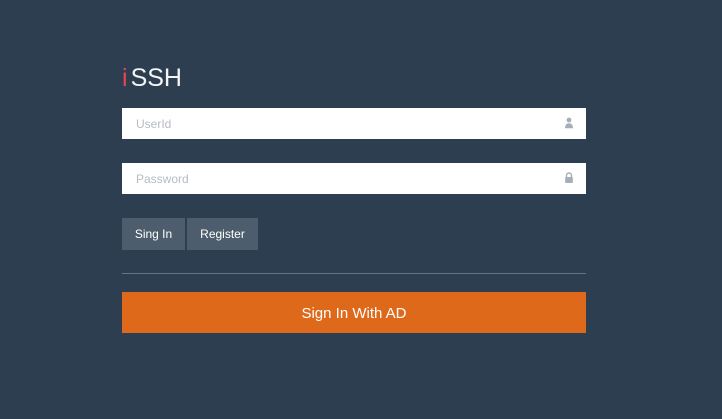  Describe the element at coordinates (125, 78) in the screenshot. I see `brand-mark: i` at that location.